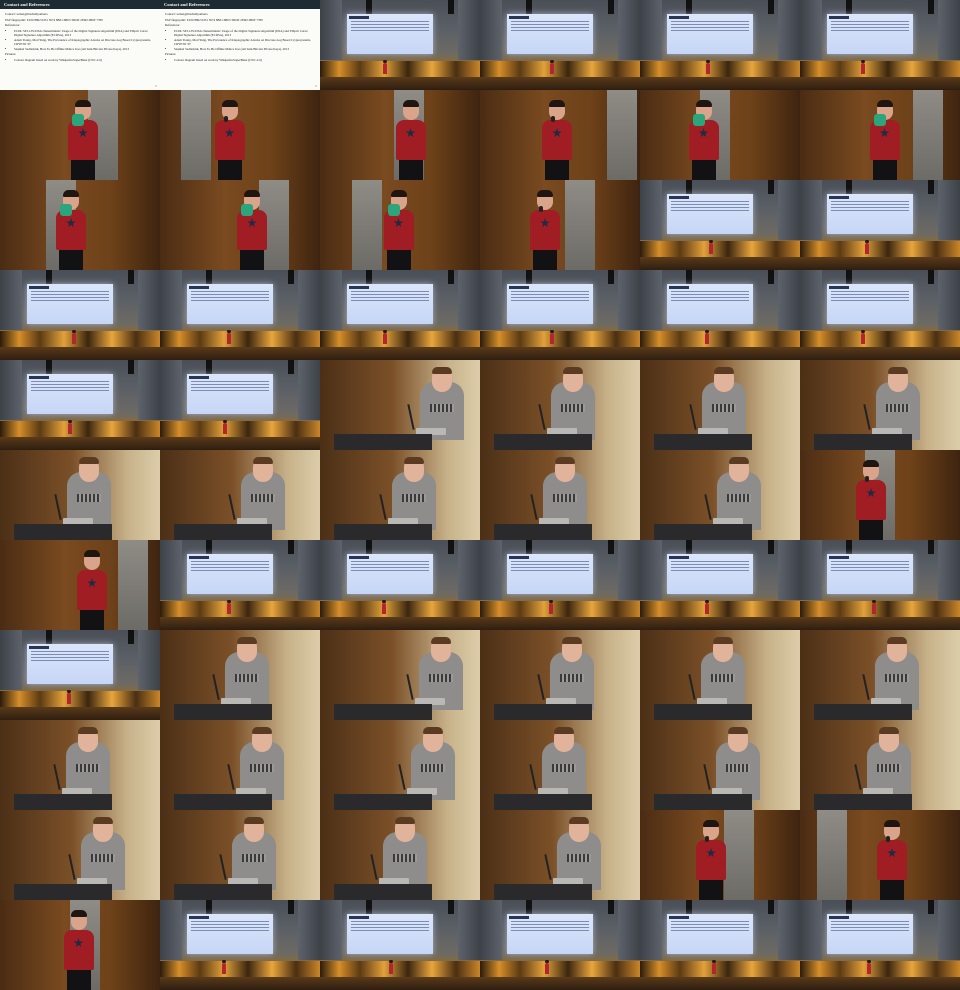 The height and width of the screenshot is (990, 960). Describe the element at coordinates (80, 945) in the screenshot. I see `presenter-red-shirt-tile` at that location.